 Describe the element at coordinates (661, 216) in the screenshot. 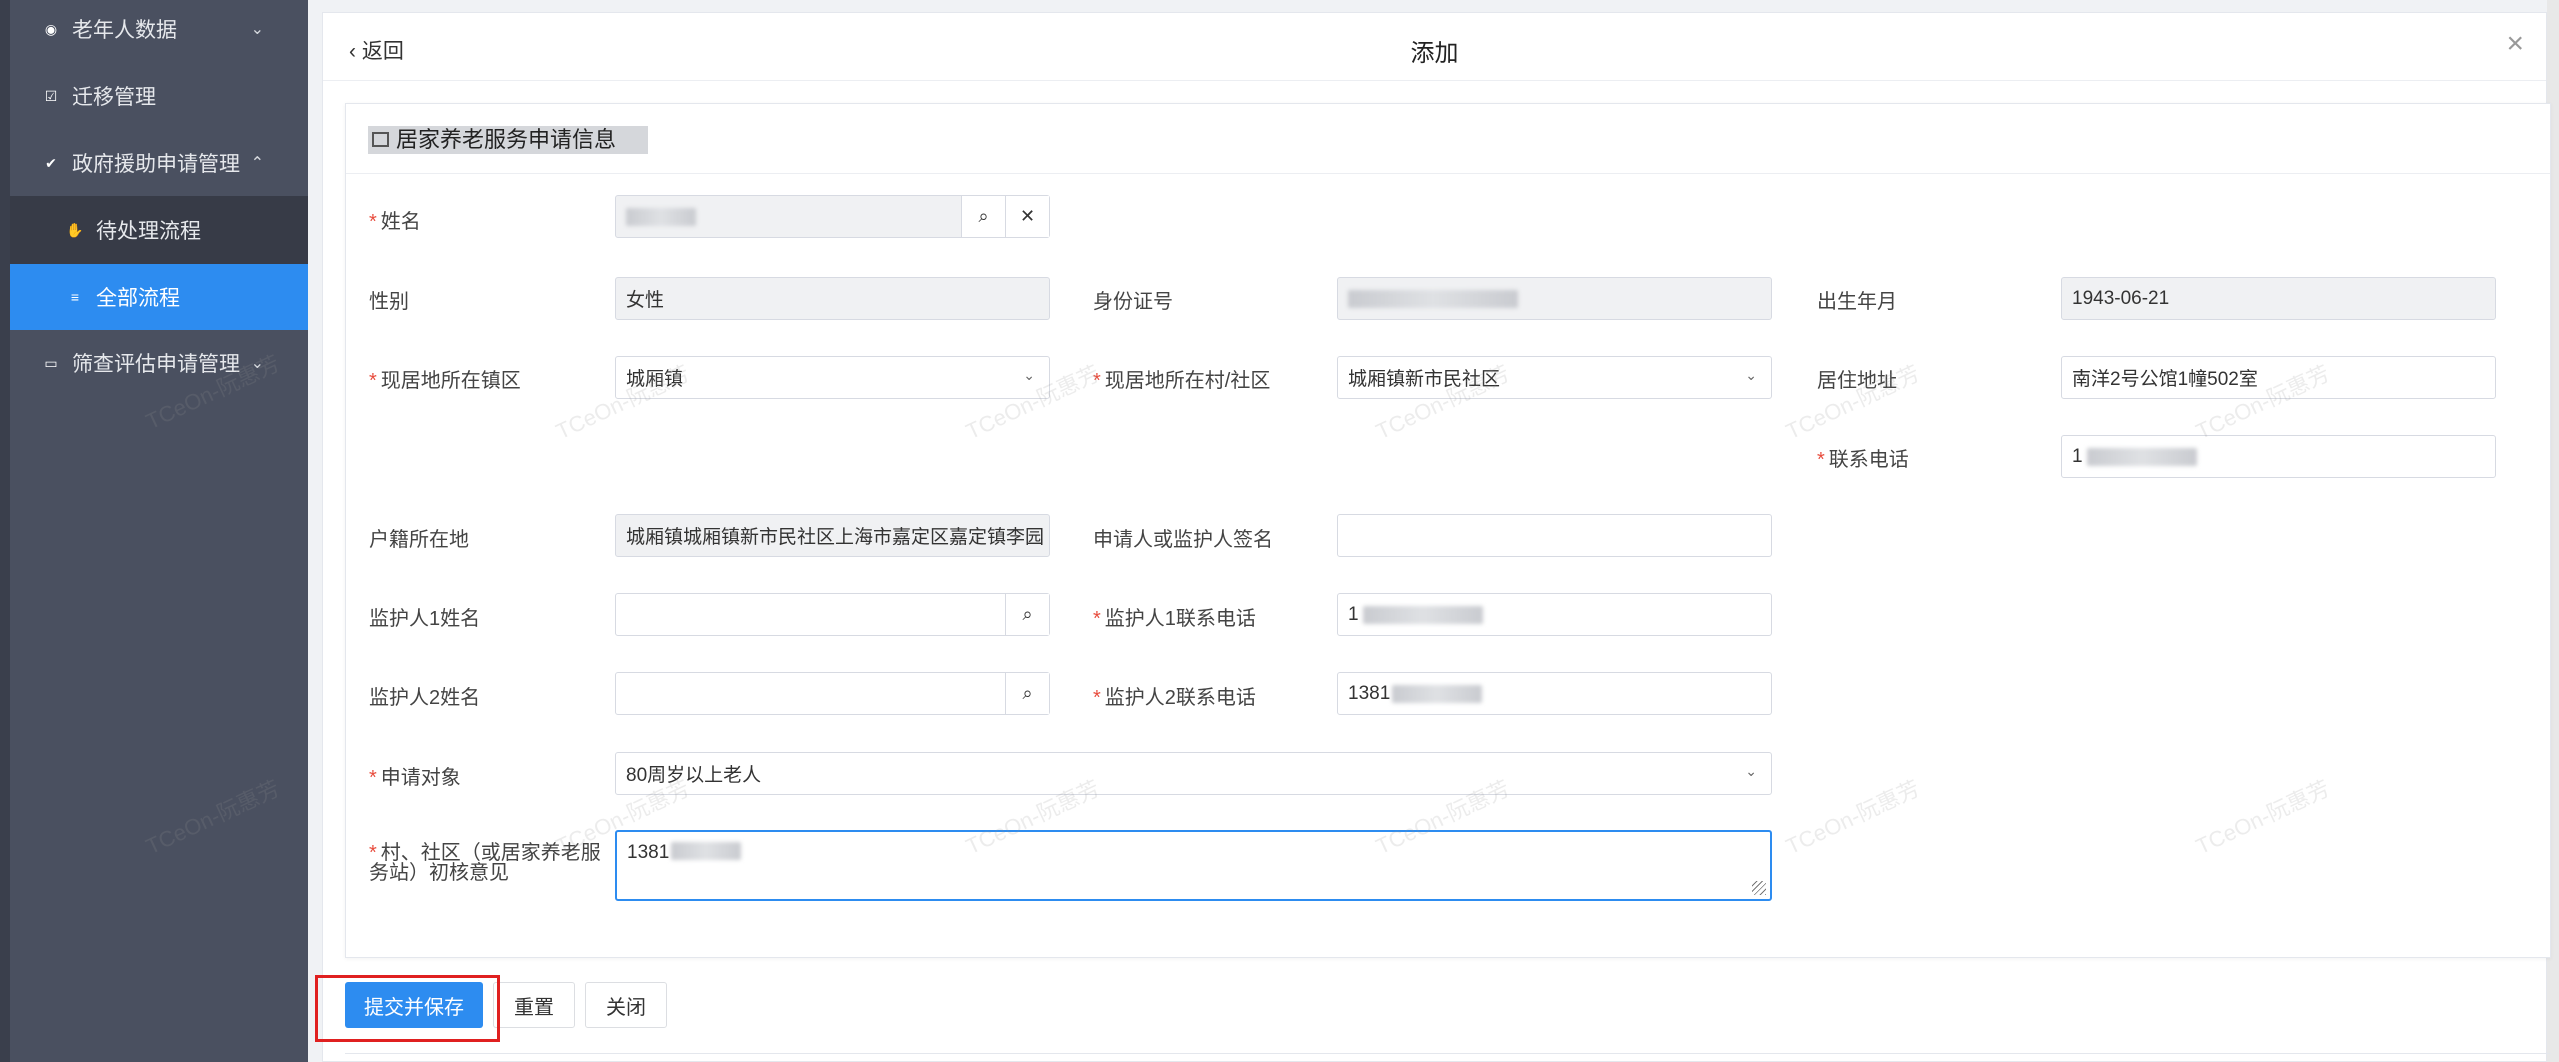

I see `name-value-redacted` at that location.